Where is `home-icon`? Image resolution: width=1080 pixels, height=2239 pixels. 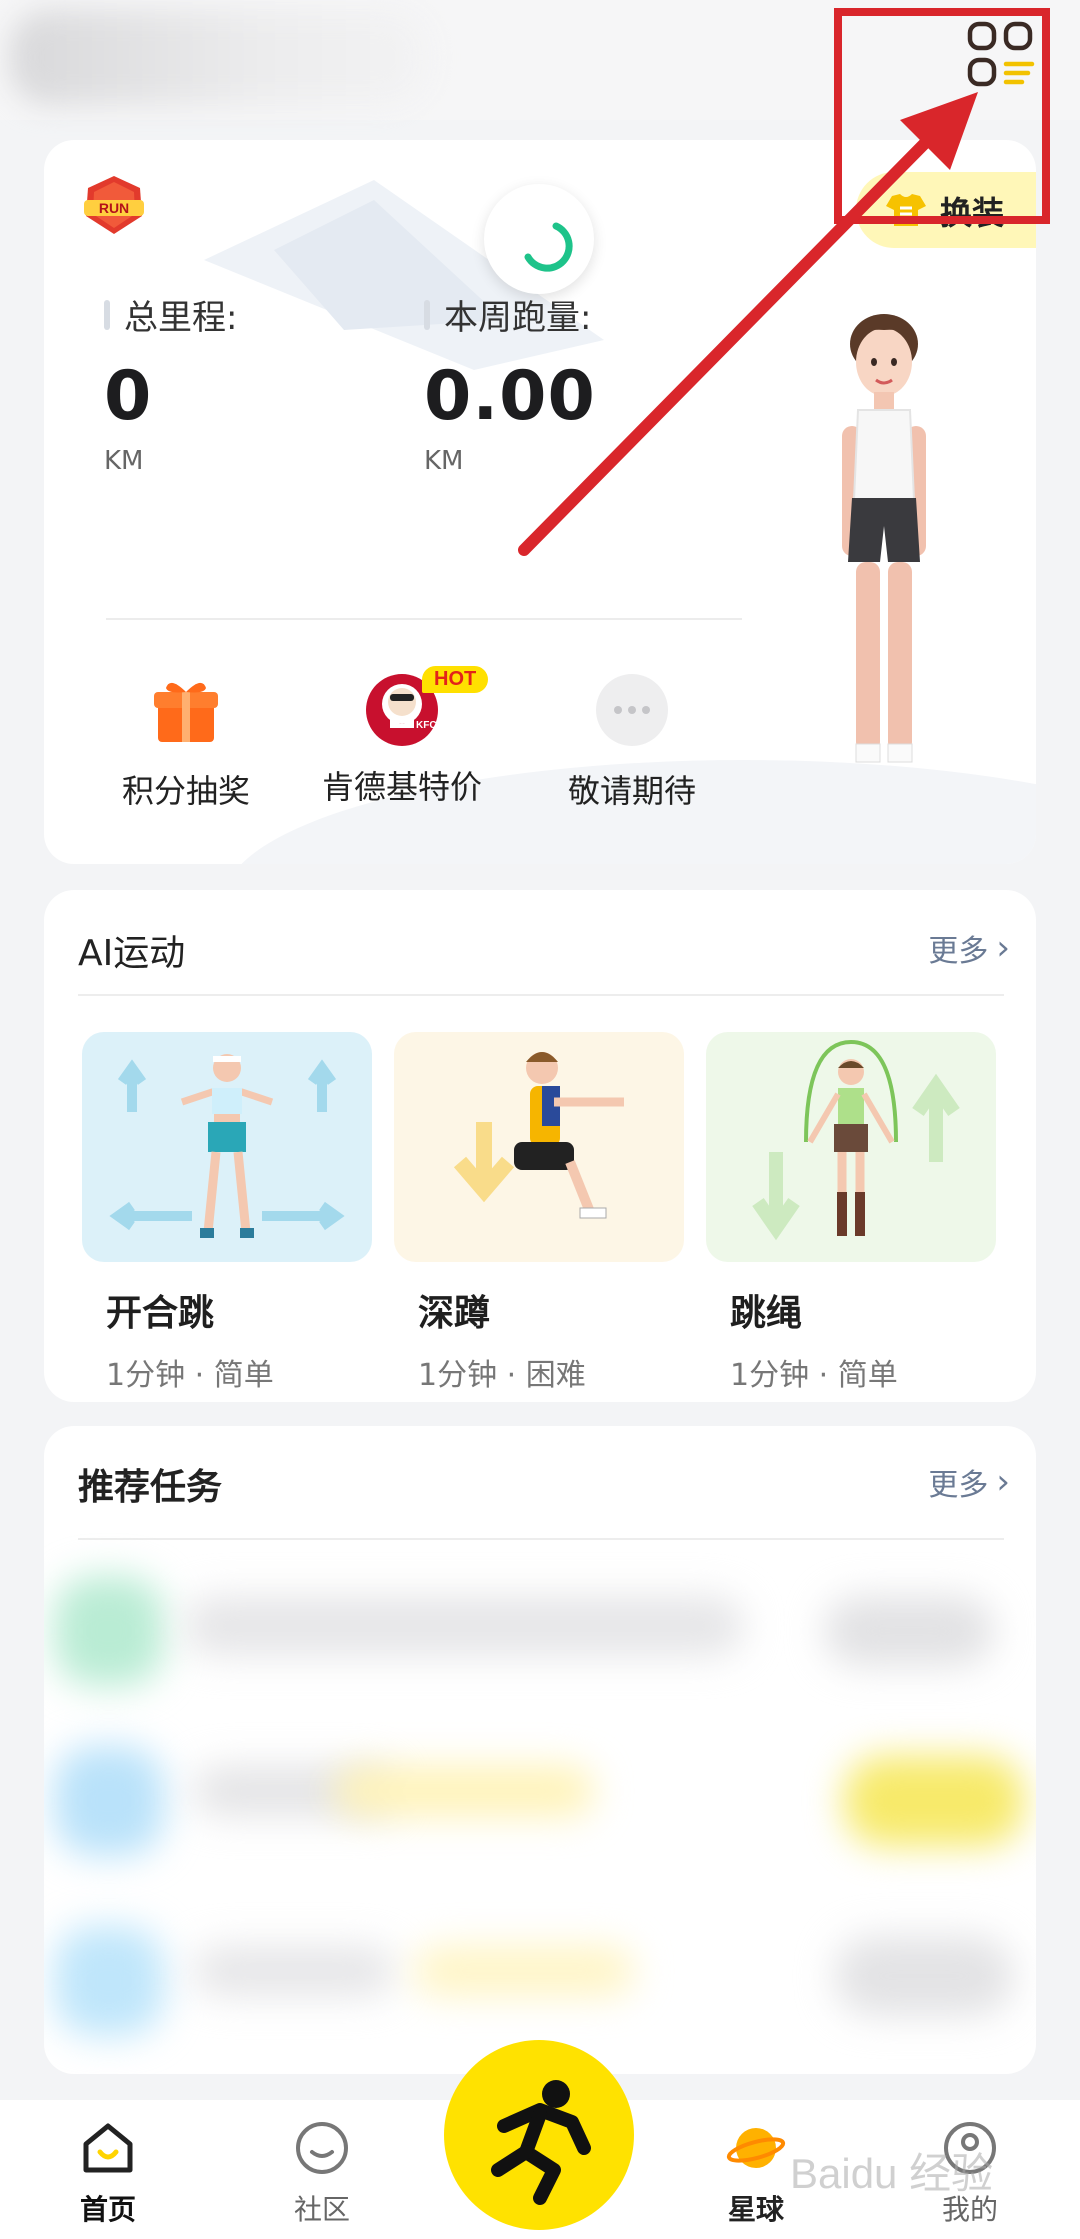 home-icon is located at coordinates (108, 2148).